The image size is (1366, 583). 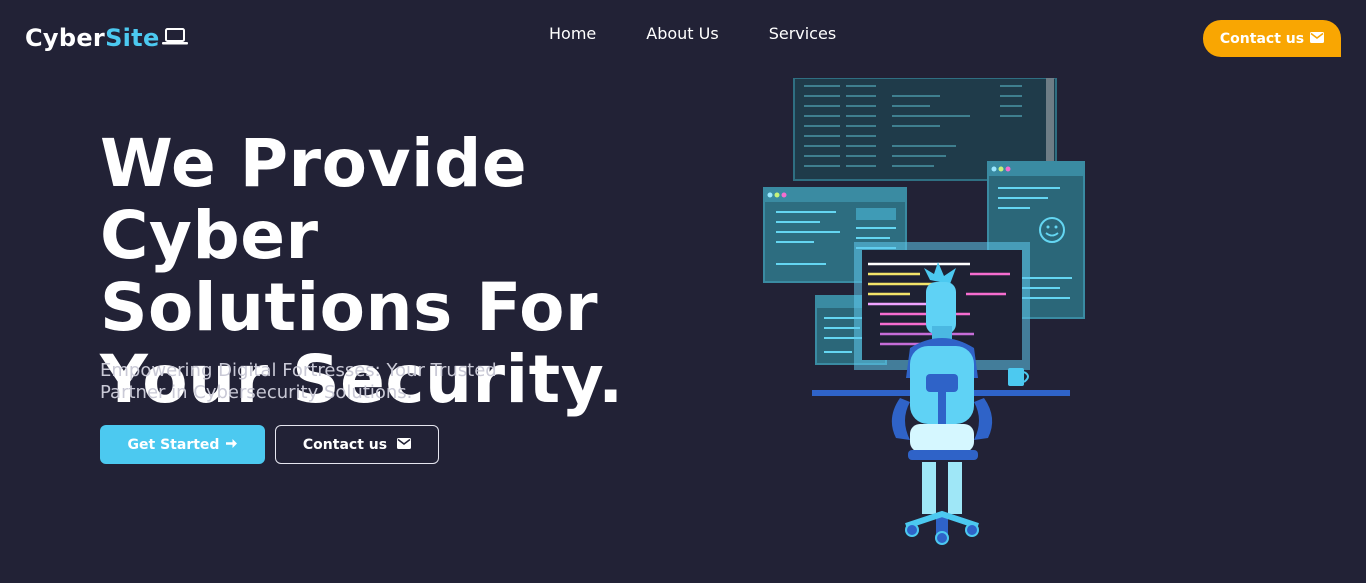 I want to click on get-started-button: Get Started, so click(x=182, y=444).